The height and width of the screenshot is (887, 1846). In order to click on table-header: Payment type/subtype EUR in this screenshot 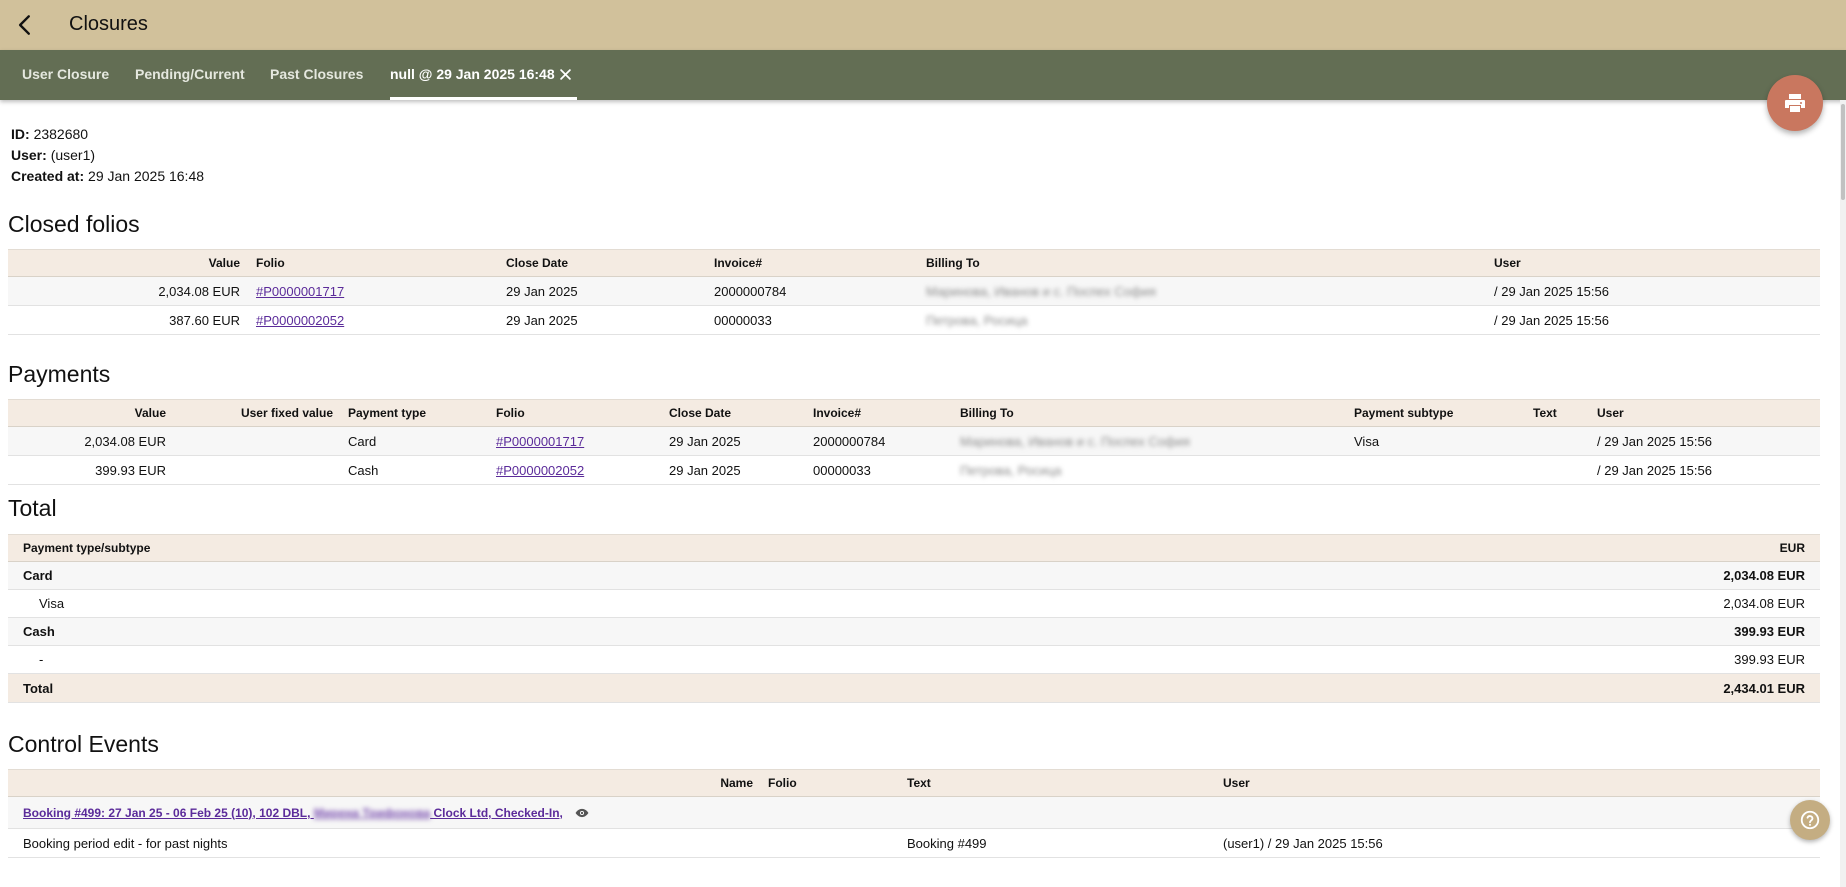, I will do `click(914, 548)`.